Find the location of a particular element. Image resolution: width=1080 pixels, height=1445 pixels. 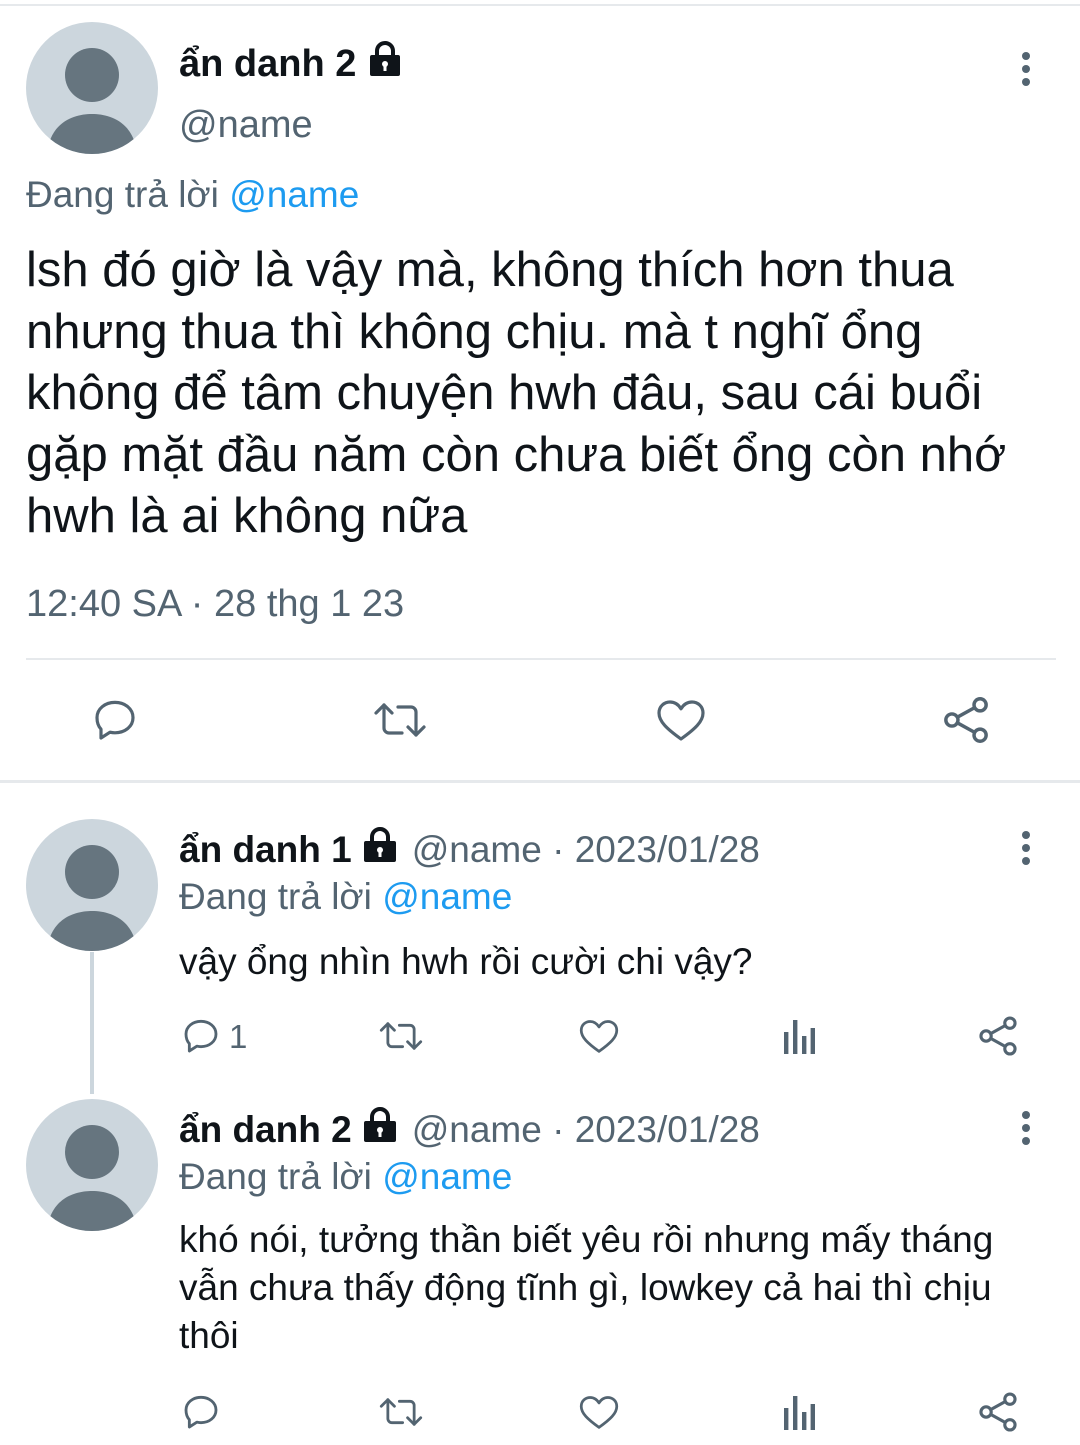

divider is located at coordinates (541, 659).